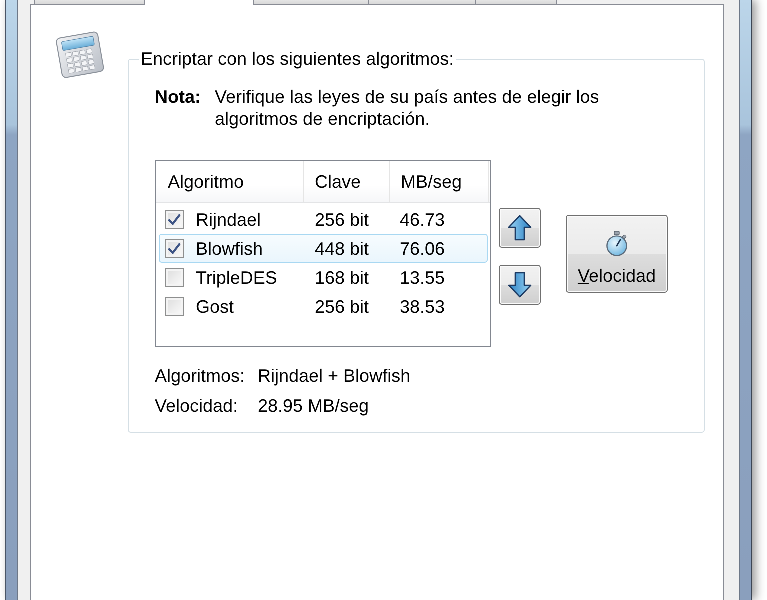  What do you see at coordinates (439, 181) in the screenshot?
I see `column-header: MB/seg` at bounding box center [439, 181].